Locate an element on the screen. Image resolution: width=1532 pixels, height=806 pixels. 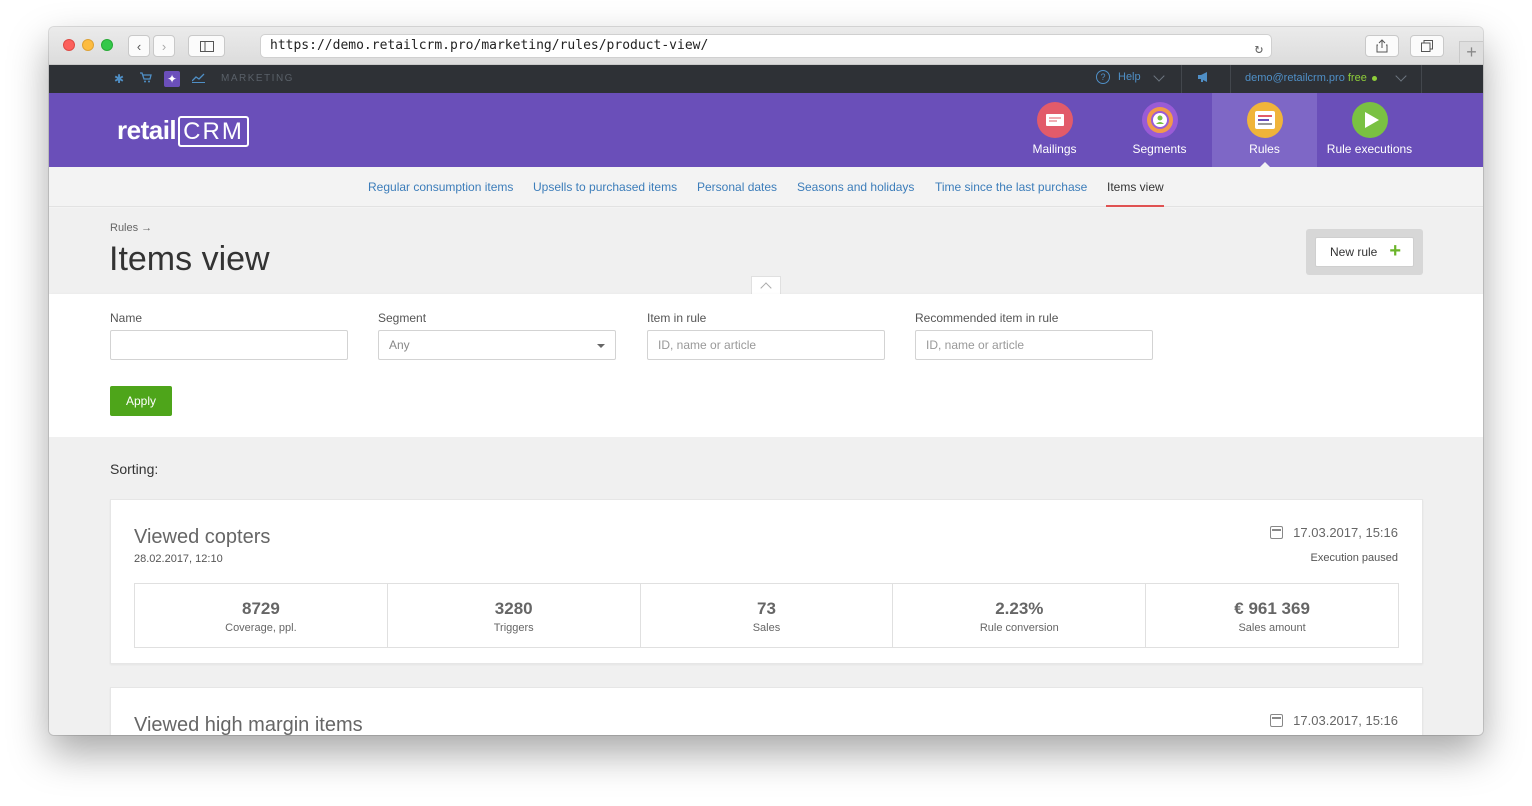
subnav-time-since: Time since the last purchase is located at coordinates (1011, 187).